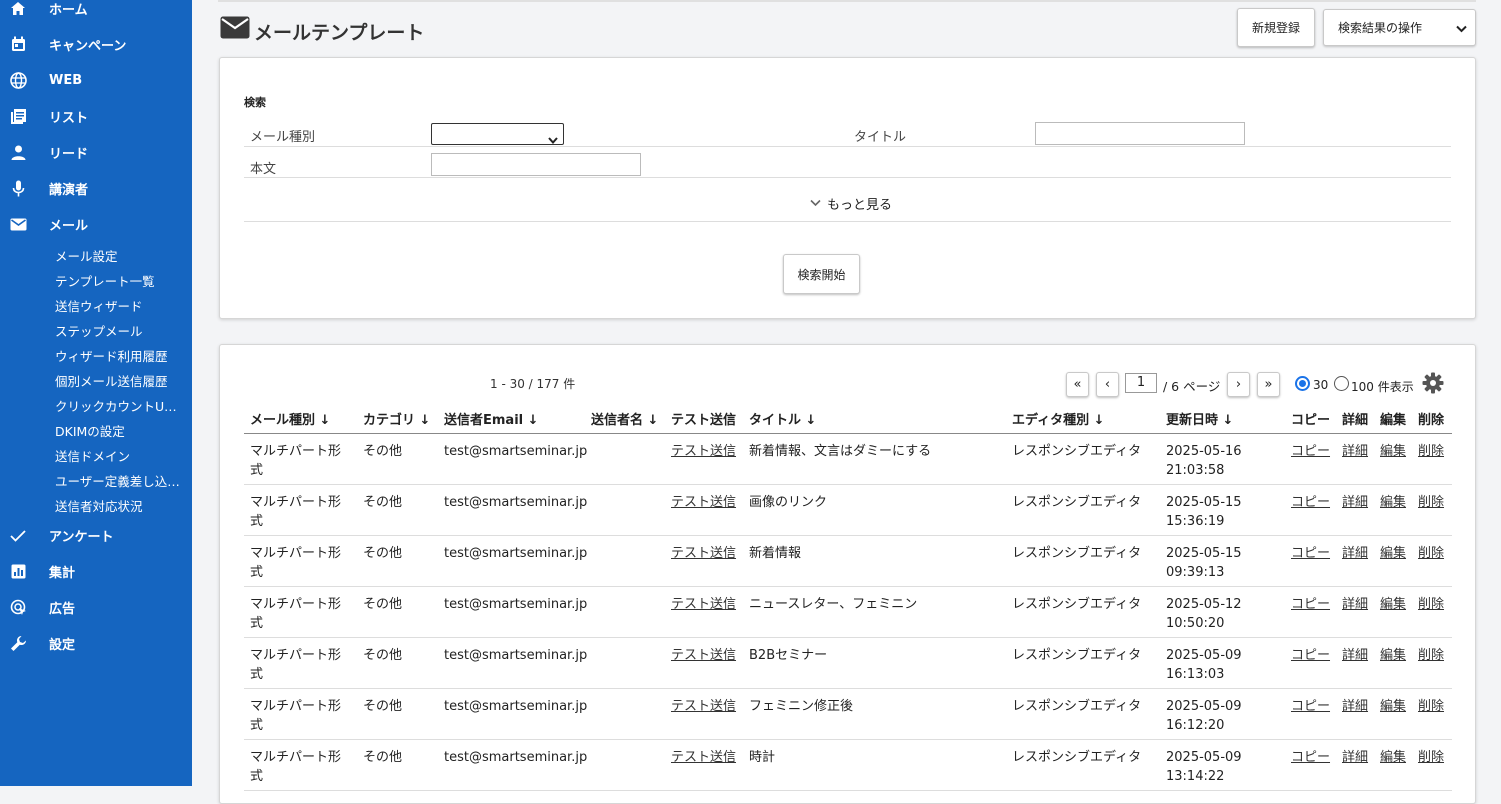 This screenshot has width=1501, height=804. Describe the element at coordinates (96, 643) in the screenshot. I see `sidebar-item-settings: 設定` at that location.